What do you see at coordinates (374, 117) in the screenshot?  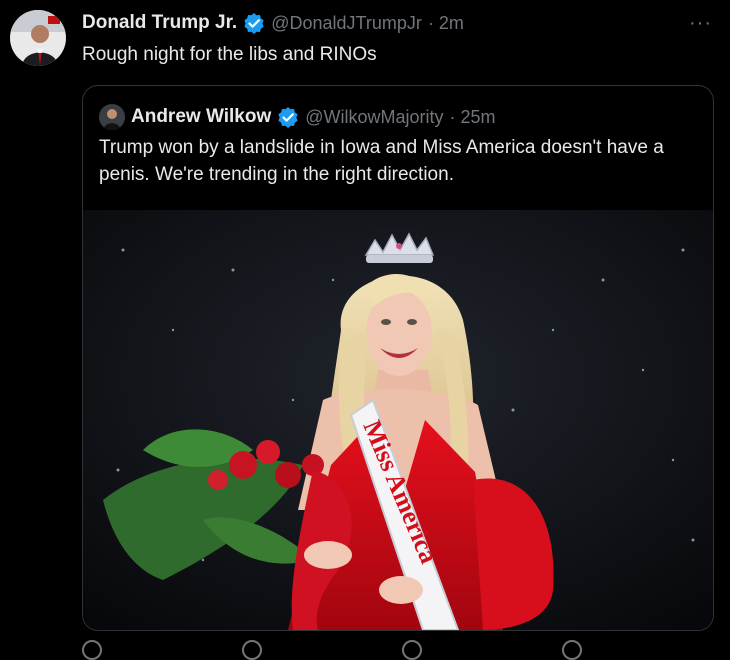 I see `quoted-author-handle: @WilkowMajority` at bounding box center [374, 117].